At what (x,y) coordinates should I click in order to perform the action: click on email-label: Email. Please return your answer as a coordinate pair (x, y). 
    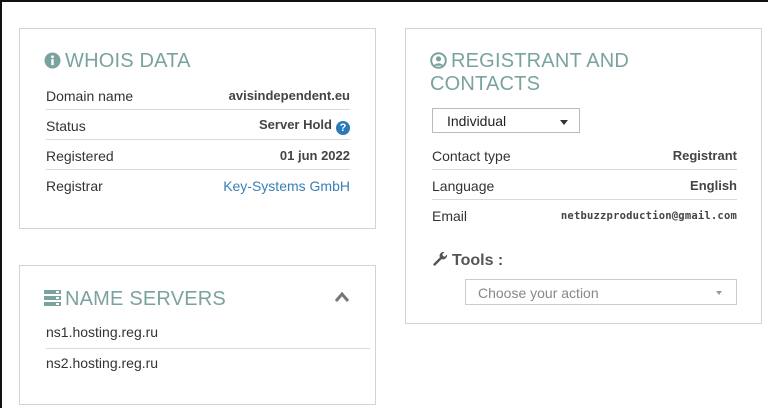
    Looking at the image, I should click on (450, 216).